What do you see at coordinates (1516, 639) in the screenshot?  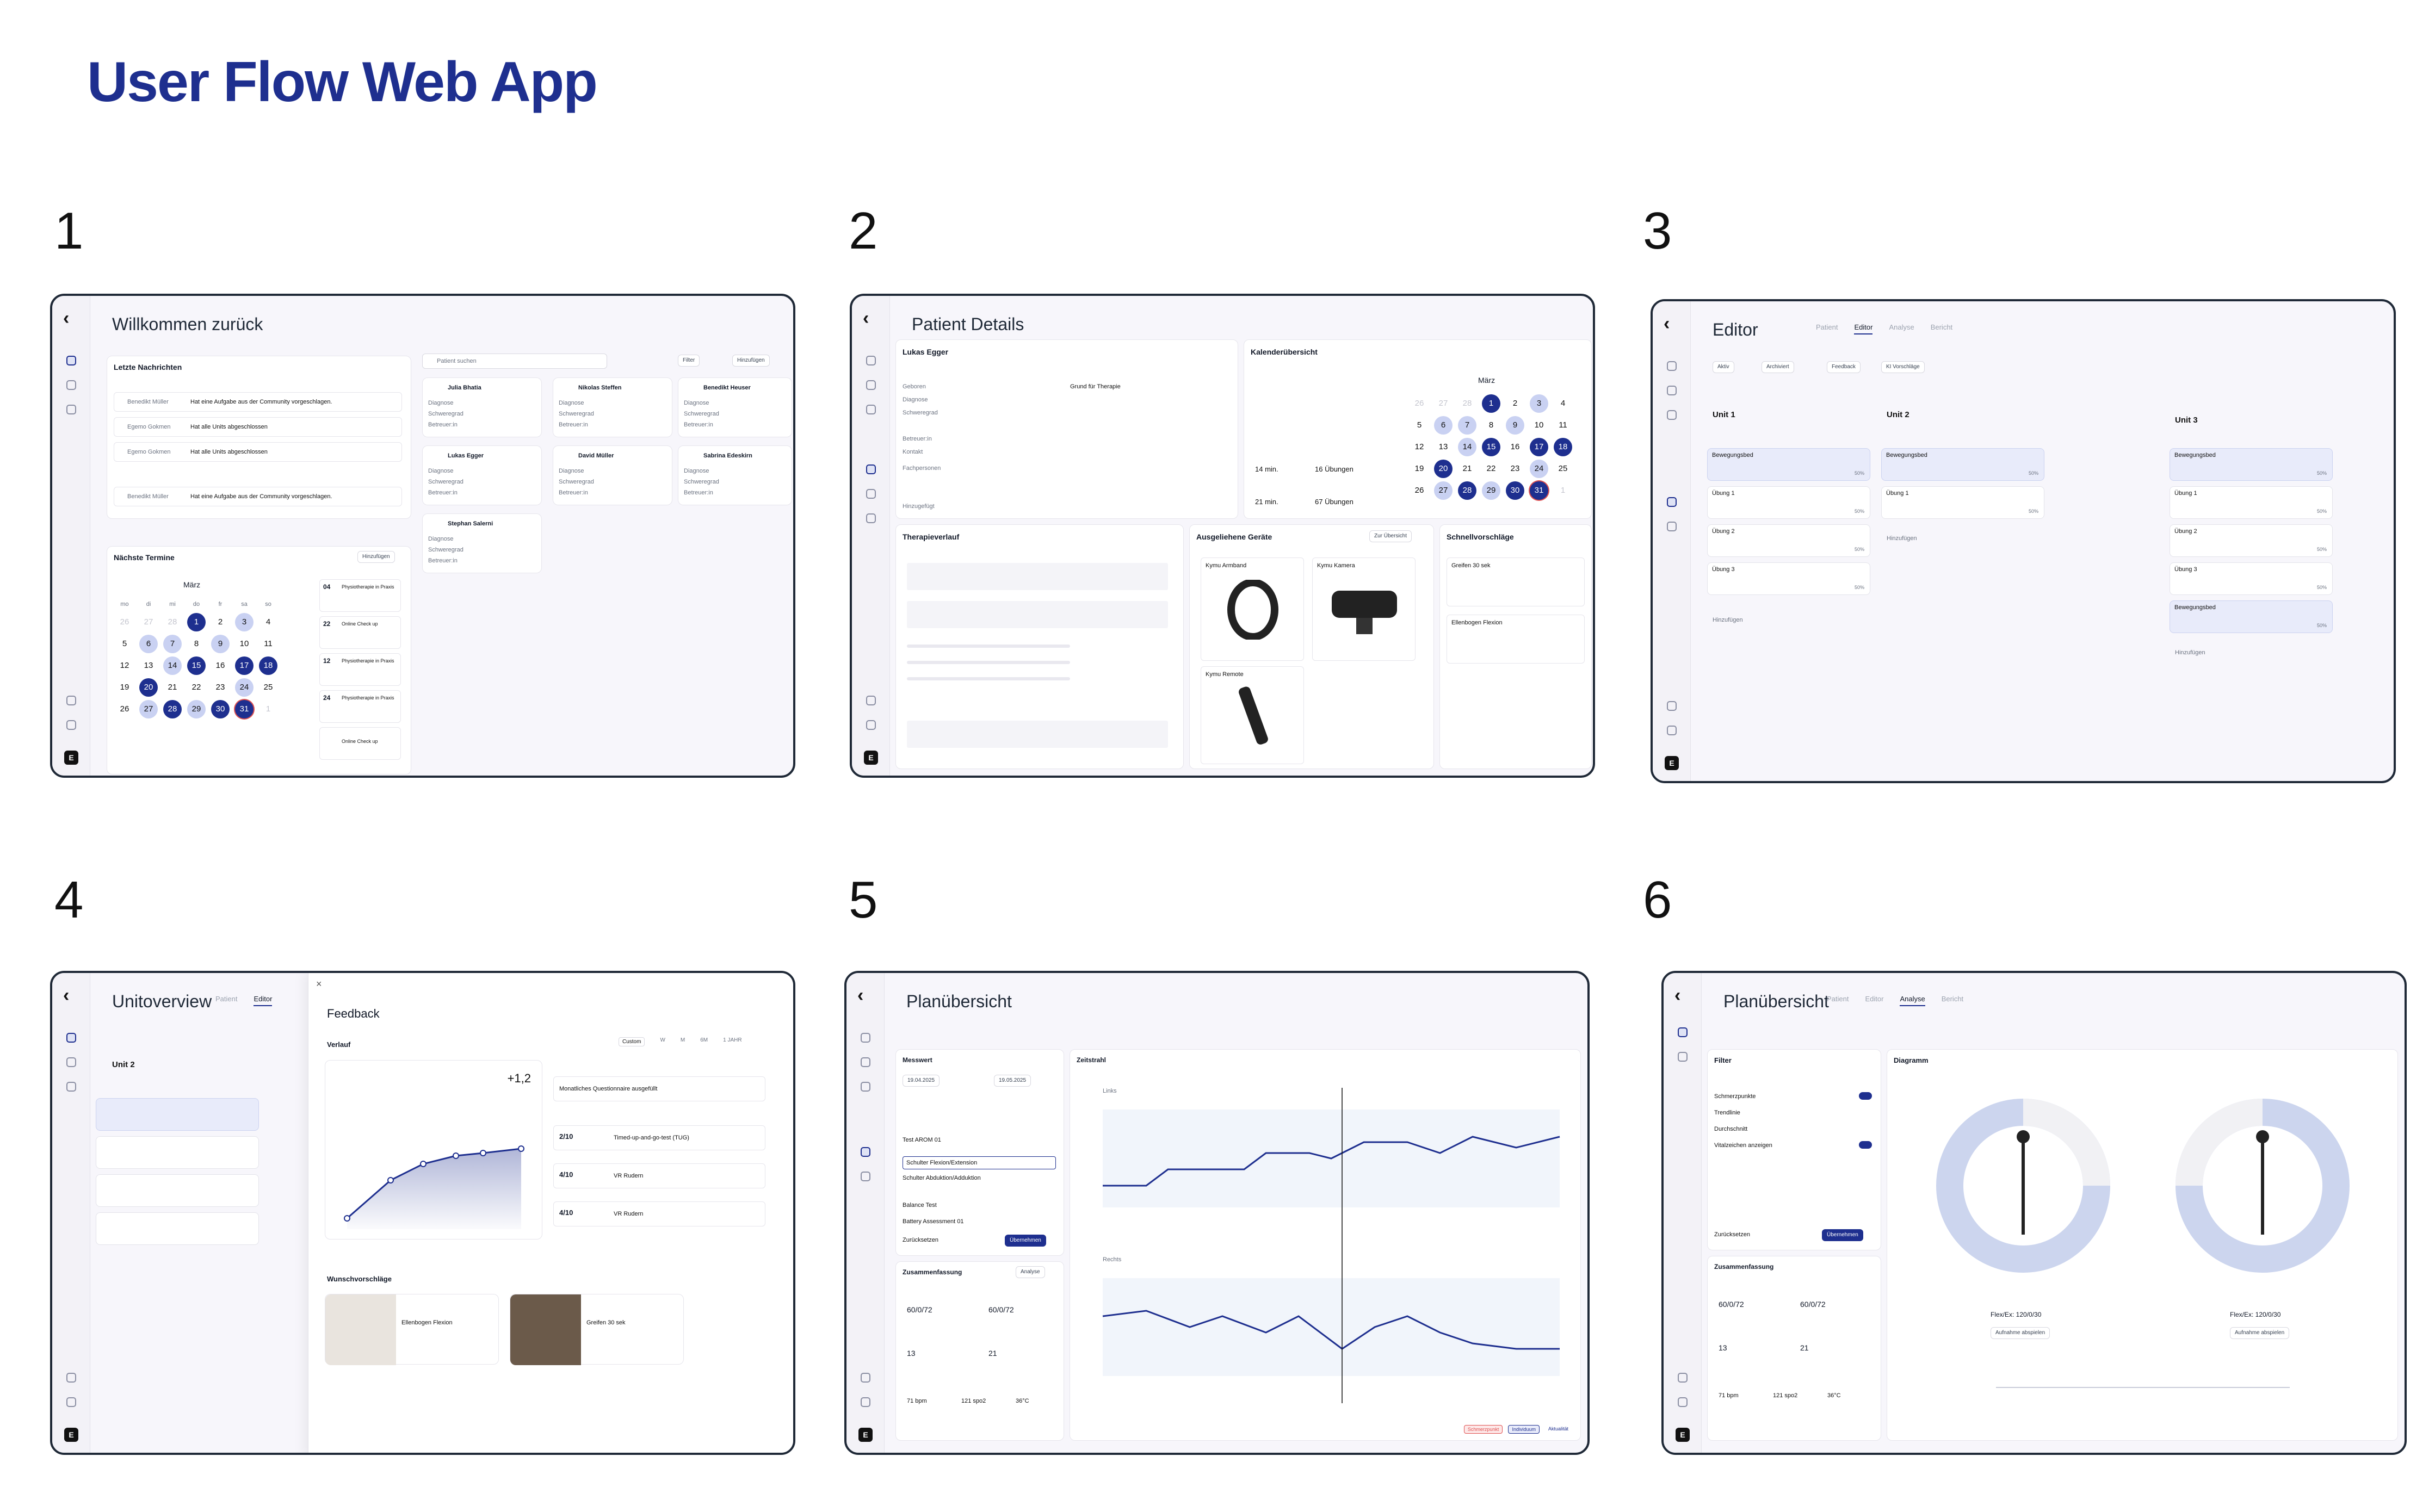 I see `suggestion-item: Ellenbogen Flexion` at bounding box center [1516, 639].